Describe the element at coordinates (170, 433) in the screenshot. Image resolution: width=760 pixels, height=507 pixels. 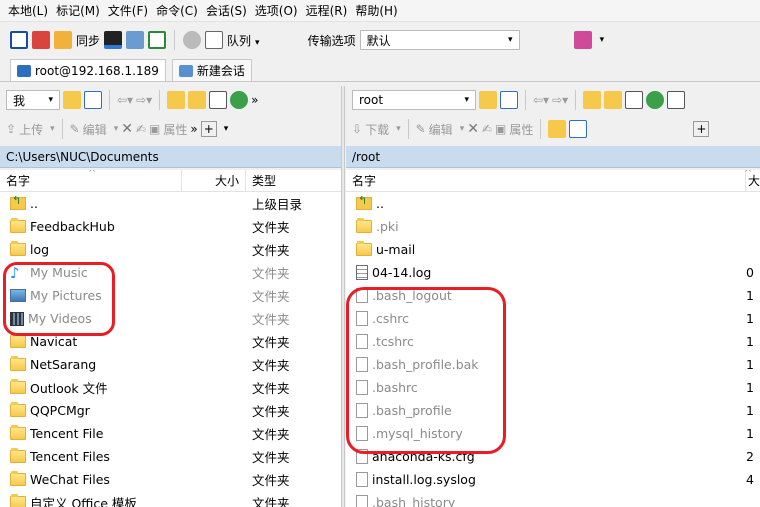
I see `table-row: Tencent File 文件夹` at that location.